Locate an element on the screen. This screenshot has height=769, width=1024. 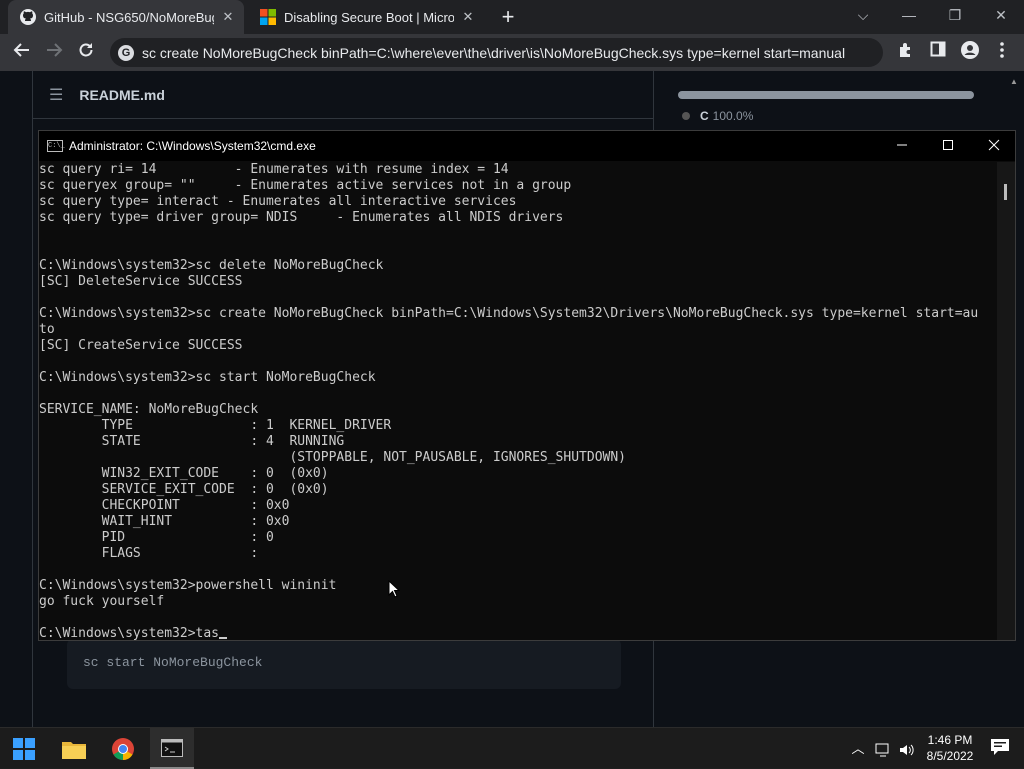
language-item: C 100.0% is located at coordinates (717, 116).